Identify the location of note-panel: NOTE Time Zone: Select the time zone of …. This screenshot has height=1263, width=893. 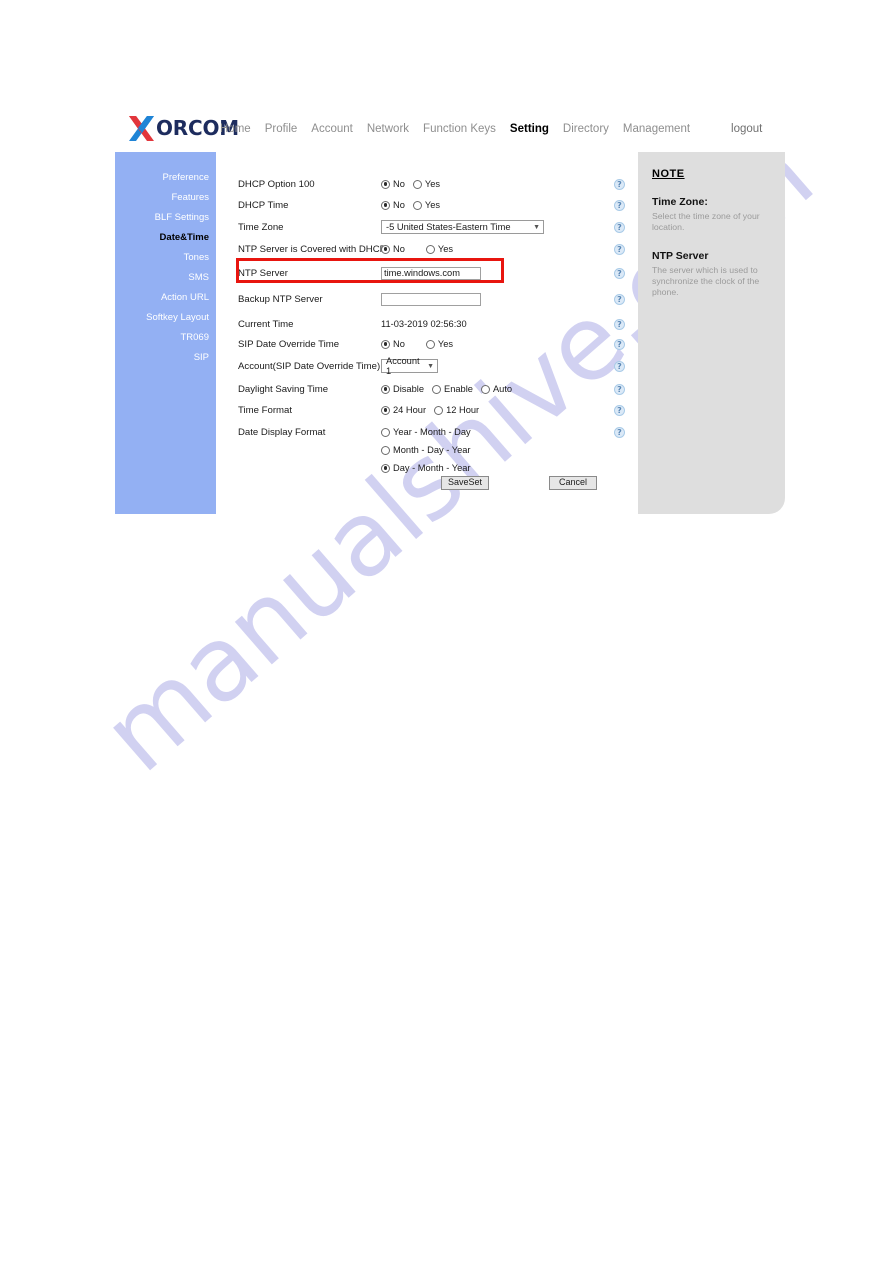
(711, 333).